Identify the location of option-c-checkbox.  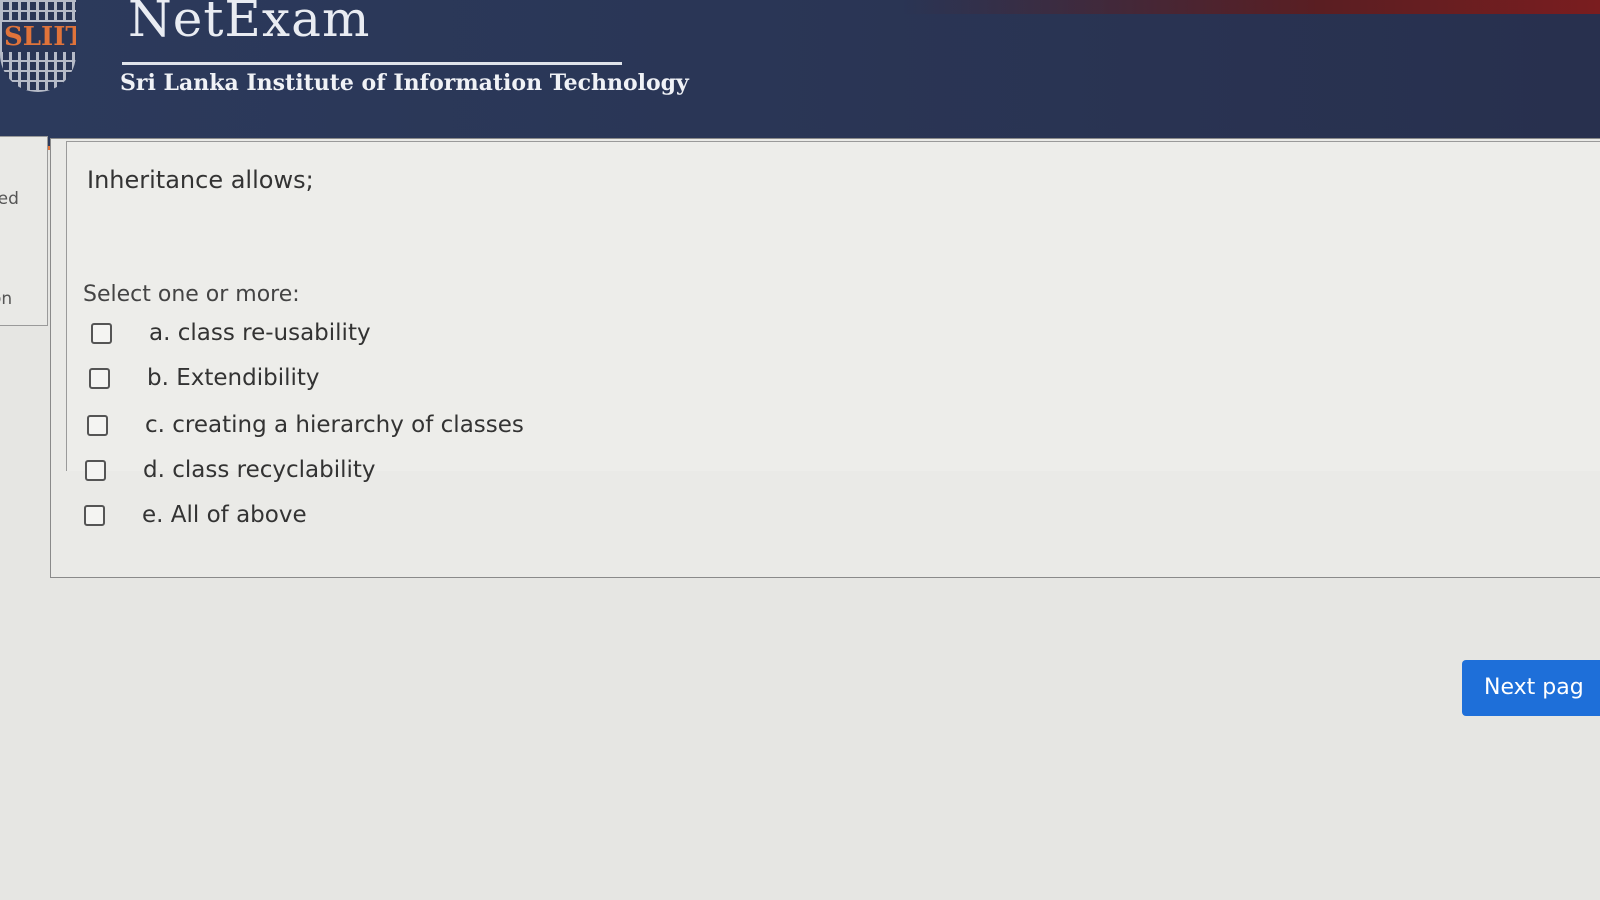
(97, 425).